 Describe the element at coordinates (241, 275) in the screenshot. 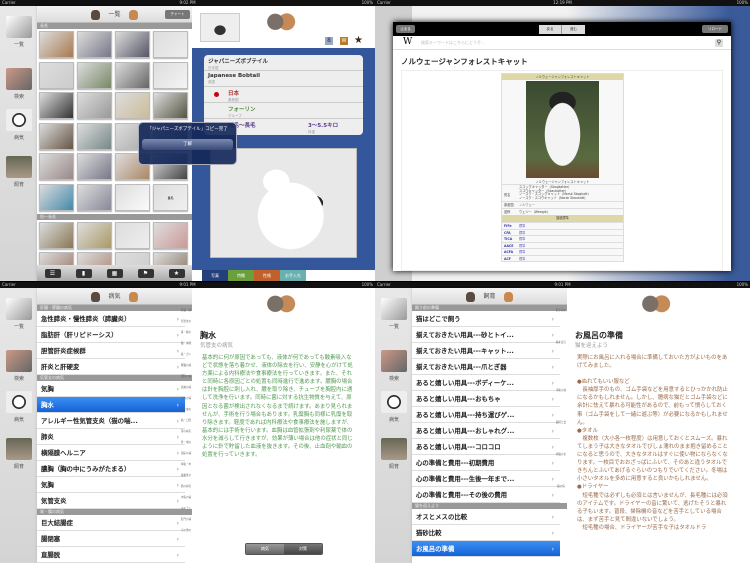

I see `tab-features: 特徴` at that location.